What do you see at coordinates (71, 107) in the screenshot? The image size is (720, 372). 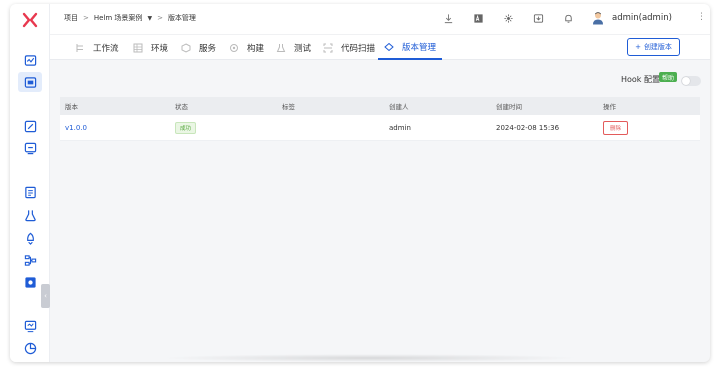 I see `column-header-version: 版本` at bounding box center [71, 107].